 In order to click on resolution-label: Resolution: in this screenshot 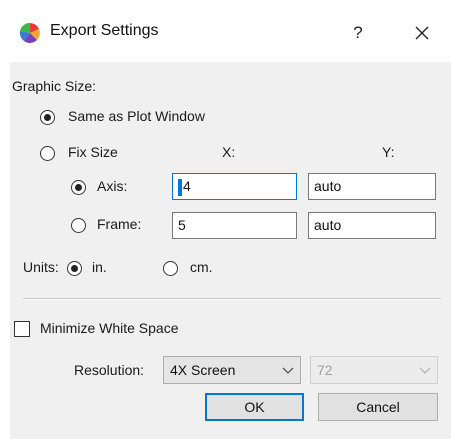, I will do `click(109, 370)`.